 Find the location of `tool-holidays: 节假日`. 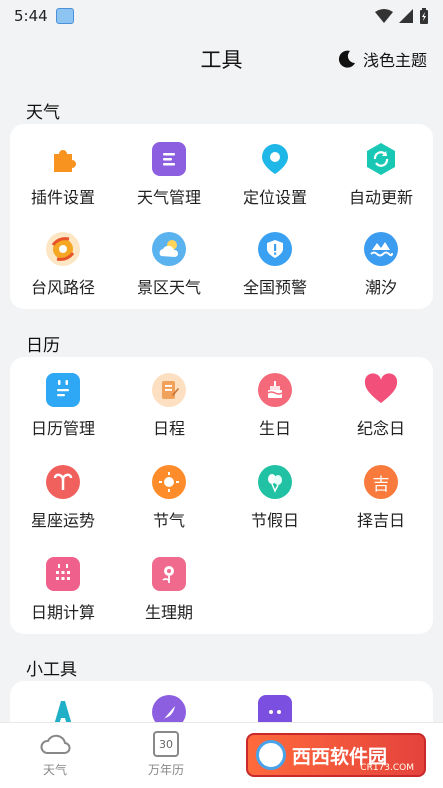

tool-holidays: 节假日 is located at coordinates (275, 498).